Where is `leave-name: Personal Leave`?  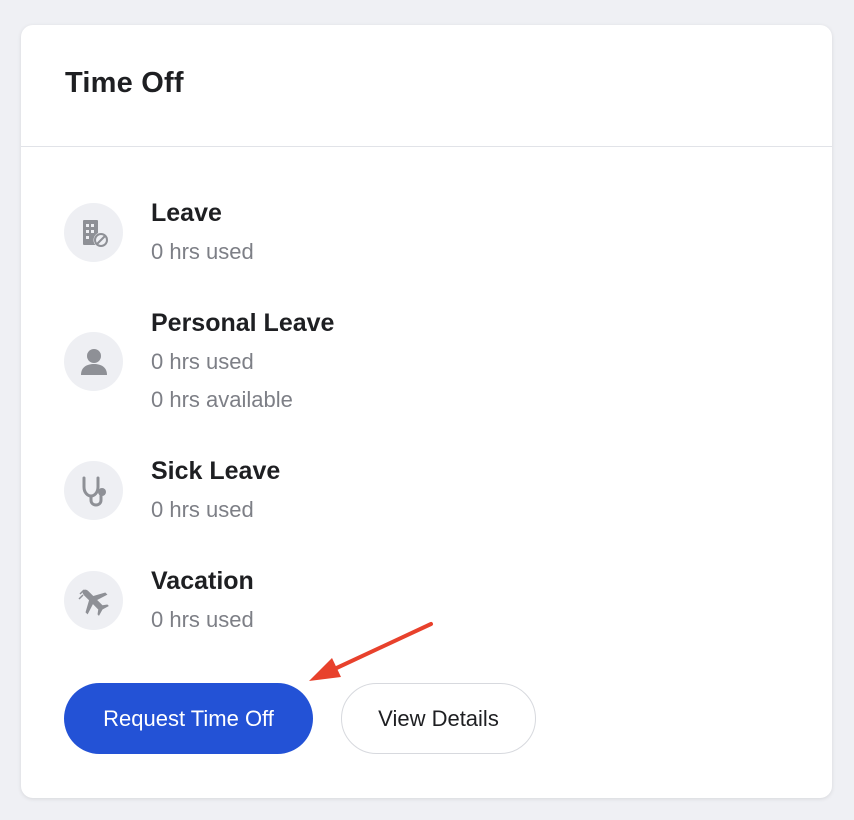 leave-name: Personal Leave is located at coordinates (243, 323).